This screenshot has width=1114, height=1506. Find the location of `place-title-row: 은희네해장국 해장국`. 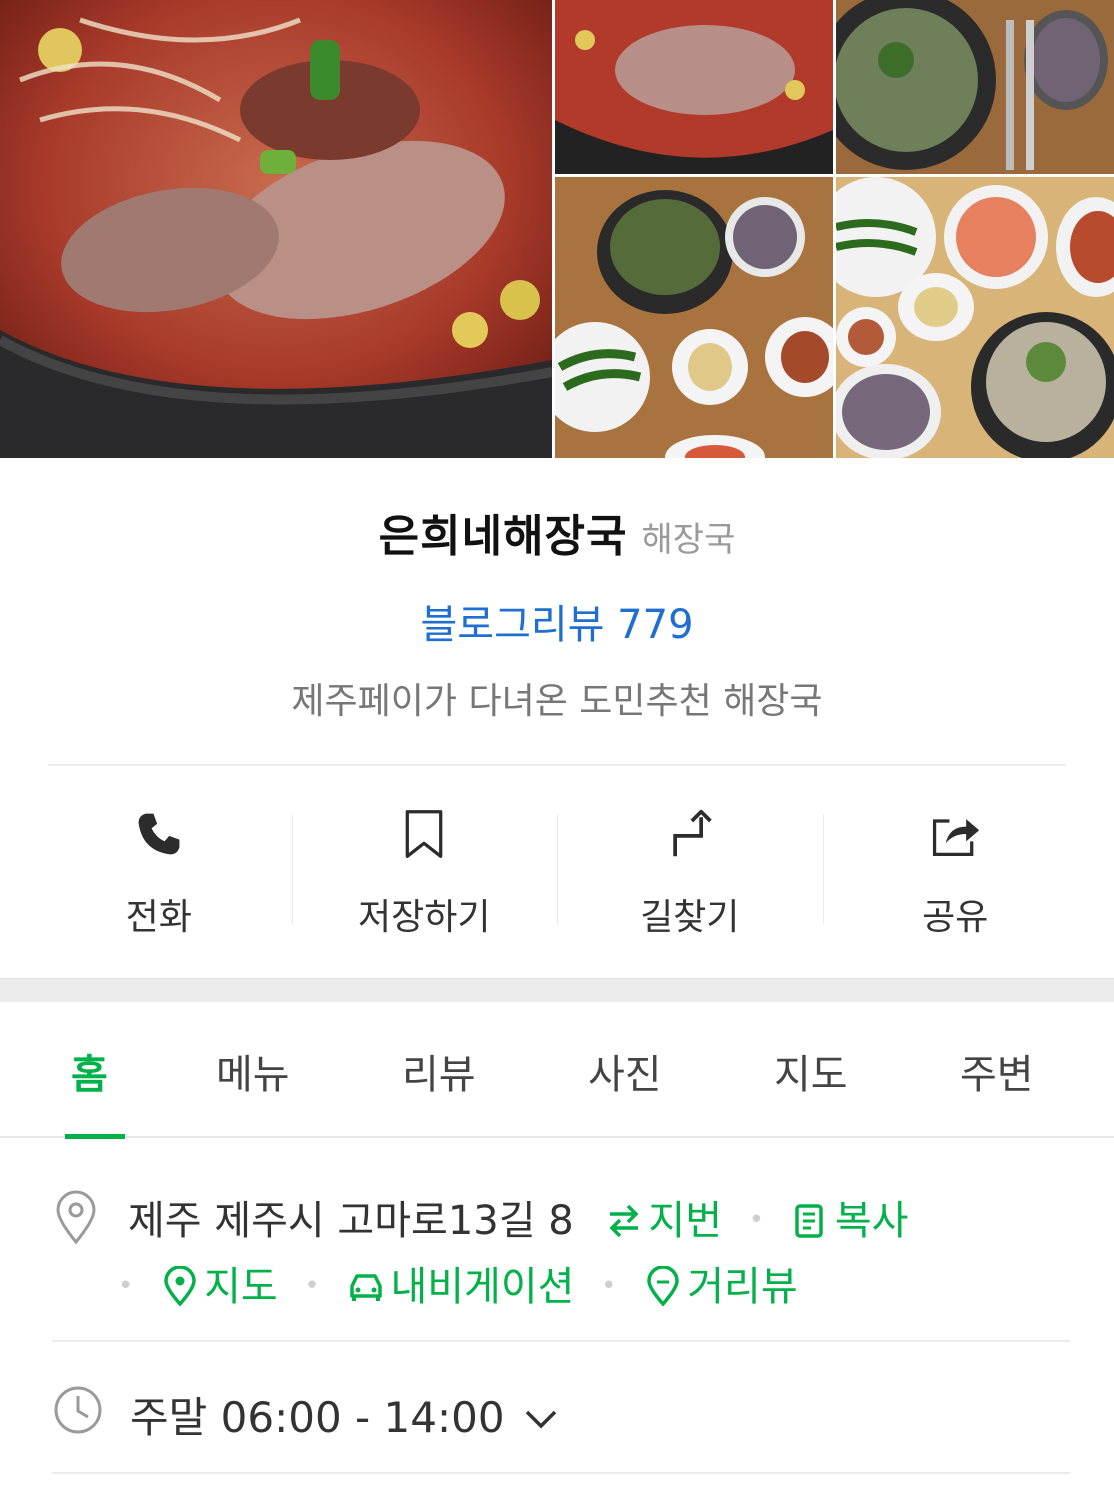

place-title-row: 은희네해장국 해장국 is located at coordinates (557, 532).